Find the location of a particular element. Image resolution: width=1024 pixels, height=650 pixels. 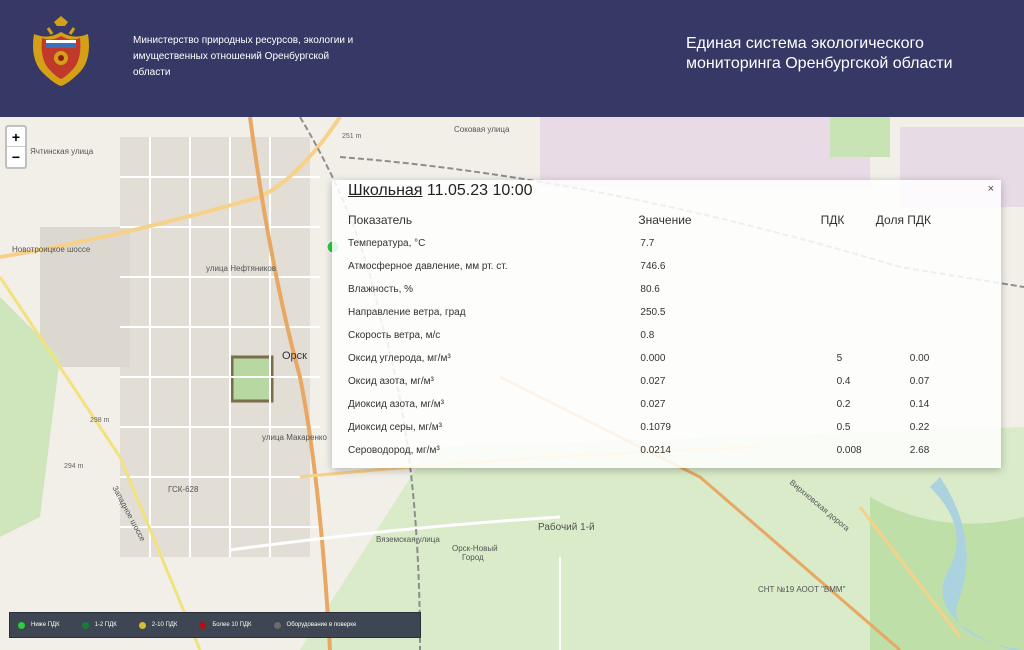

table-cell-name: Оксид углерода, мг/м³ is located at coordinates (399, 358).